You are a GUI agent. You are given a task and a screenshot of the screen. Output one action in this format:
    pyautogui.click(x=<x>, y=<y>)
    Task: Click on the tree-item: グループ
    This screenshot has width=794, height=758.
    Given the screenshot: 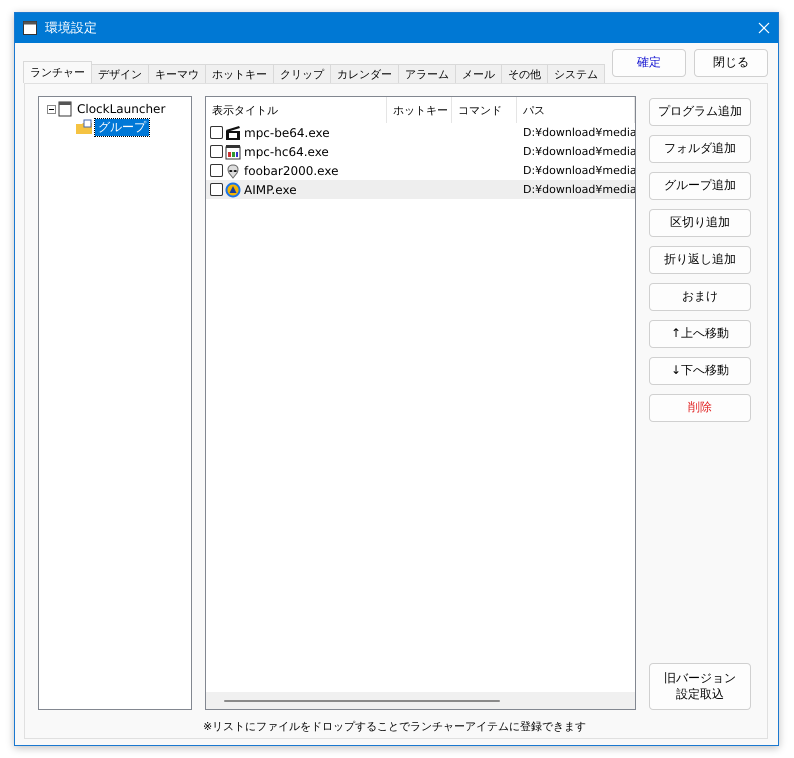 What is the action you would take?
    pyautogui.click(x=122, y=127)
    